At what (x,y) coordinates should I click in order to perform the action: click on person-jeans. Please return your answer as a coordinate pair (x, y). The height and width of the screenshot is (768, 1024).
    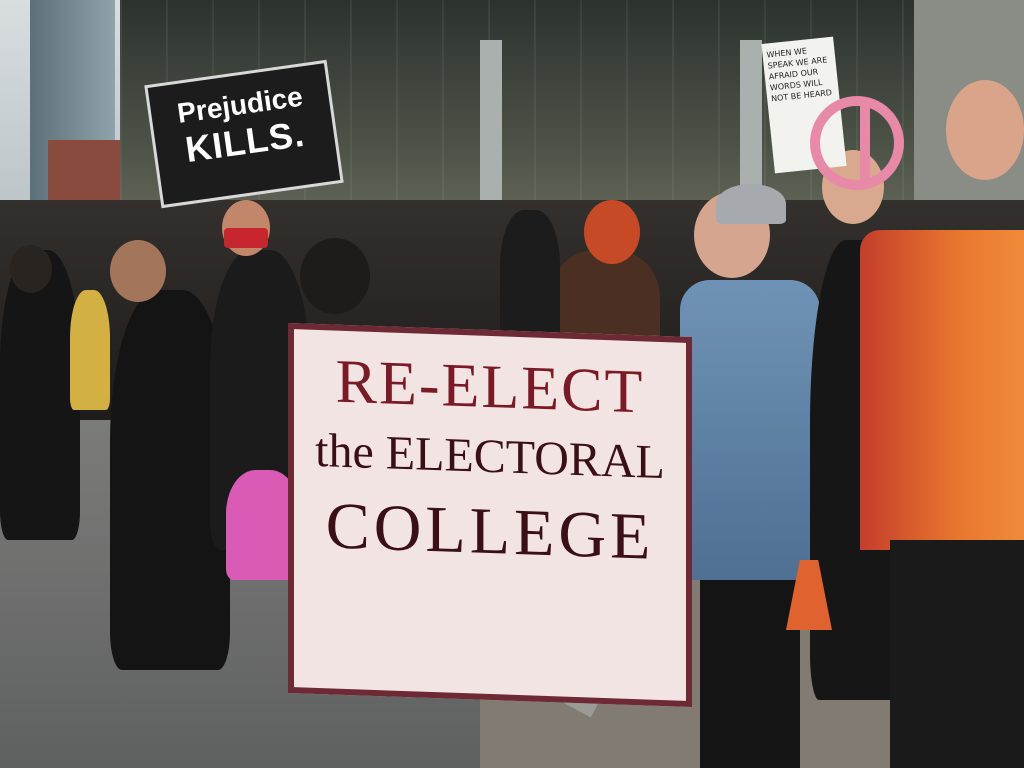
    Looking at the image, I should click on (957, 654).